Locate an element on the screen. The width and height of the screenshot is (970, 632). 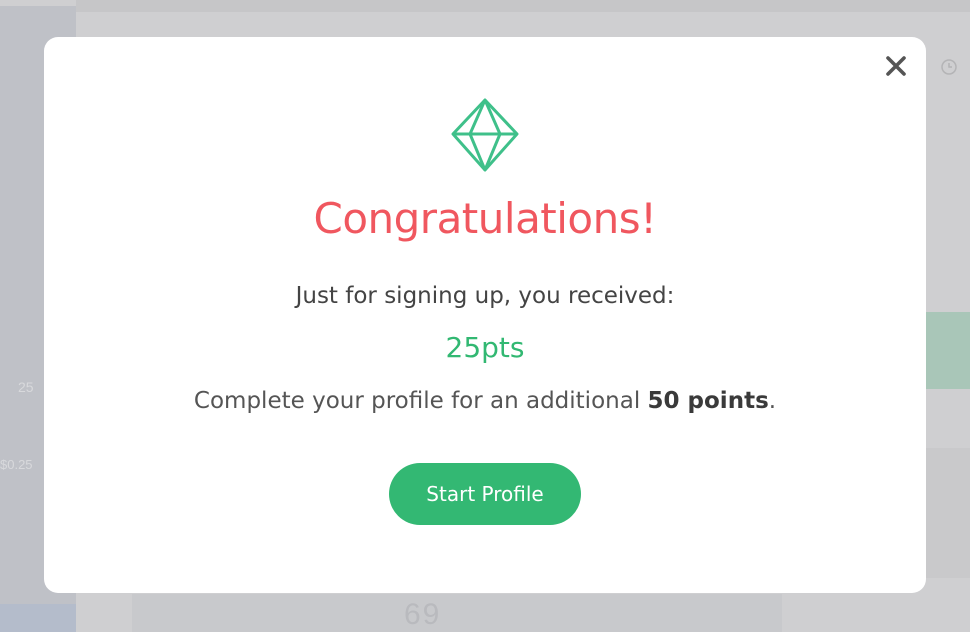
background-digits: 69 is located at coordinates (423, 614).